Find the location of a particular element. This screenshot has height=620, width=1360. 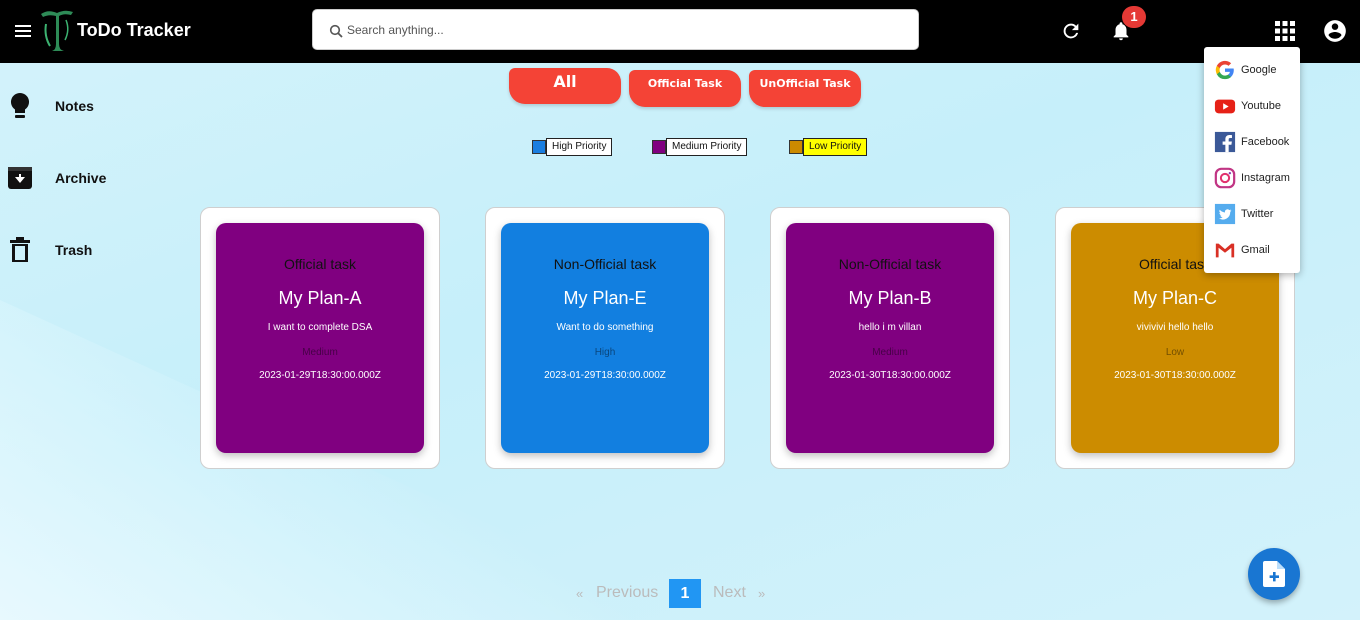

tab-official-task: Official Task is located at coordinates (685, 88).